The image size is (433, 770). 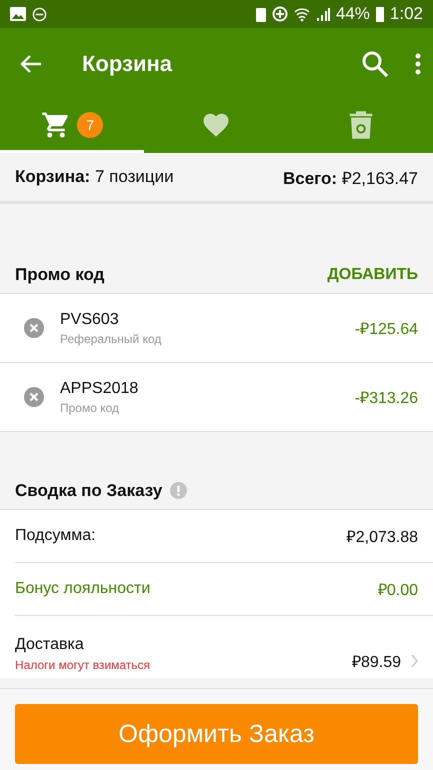 What do you see at coordinates (90, 319) in the screenshot?
I see `promo-code: PVS603` at bounding box center [90, 319].